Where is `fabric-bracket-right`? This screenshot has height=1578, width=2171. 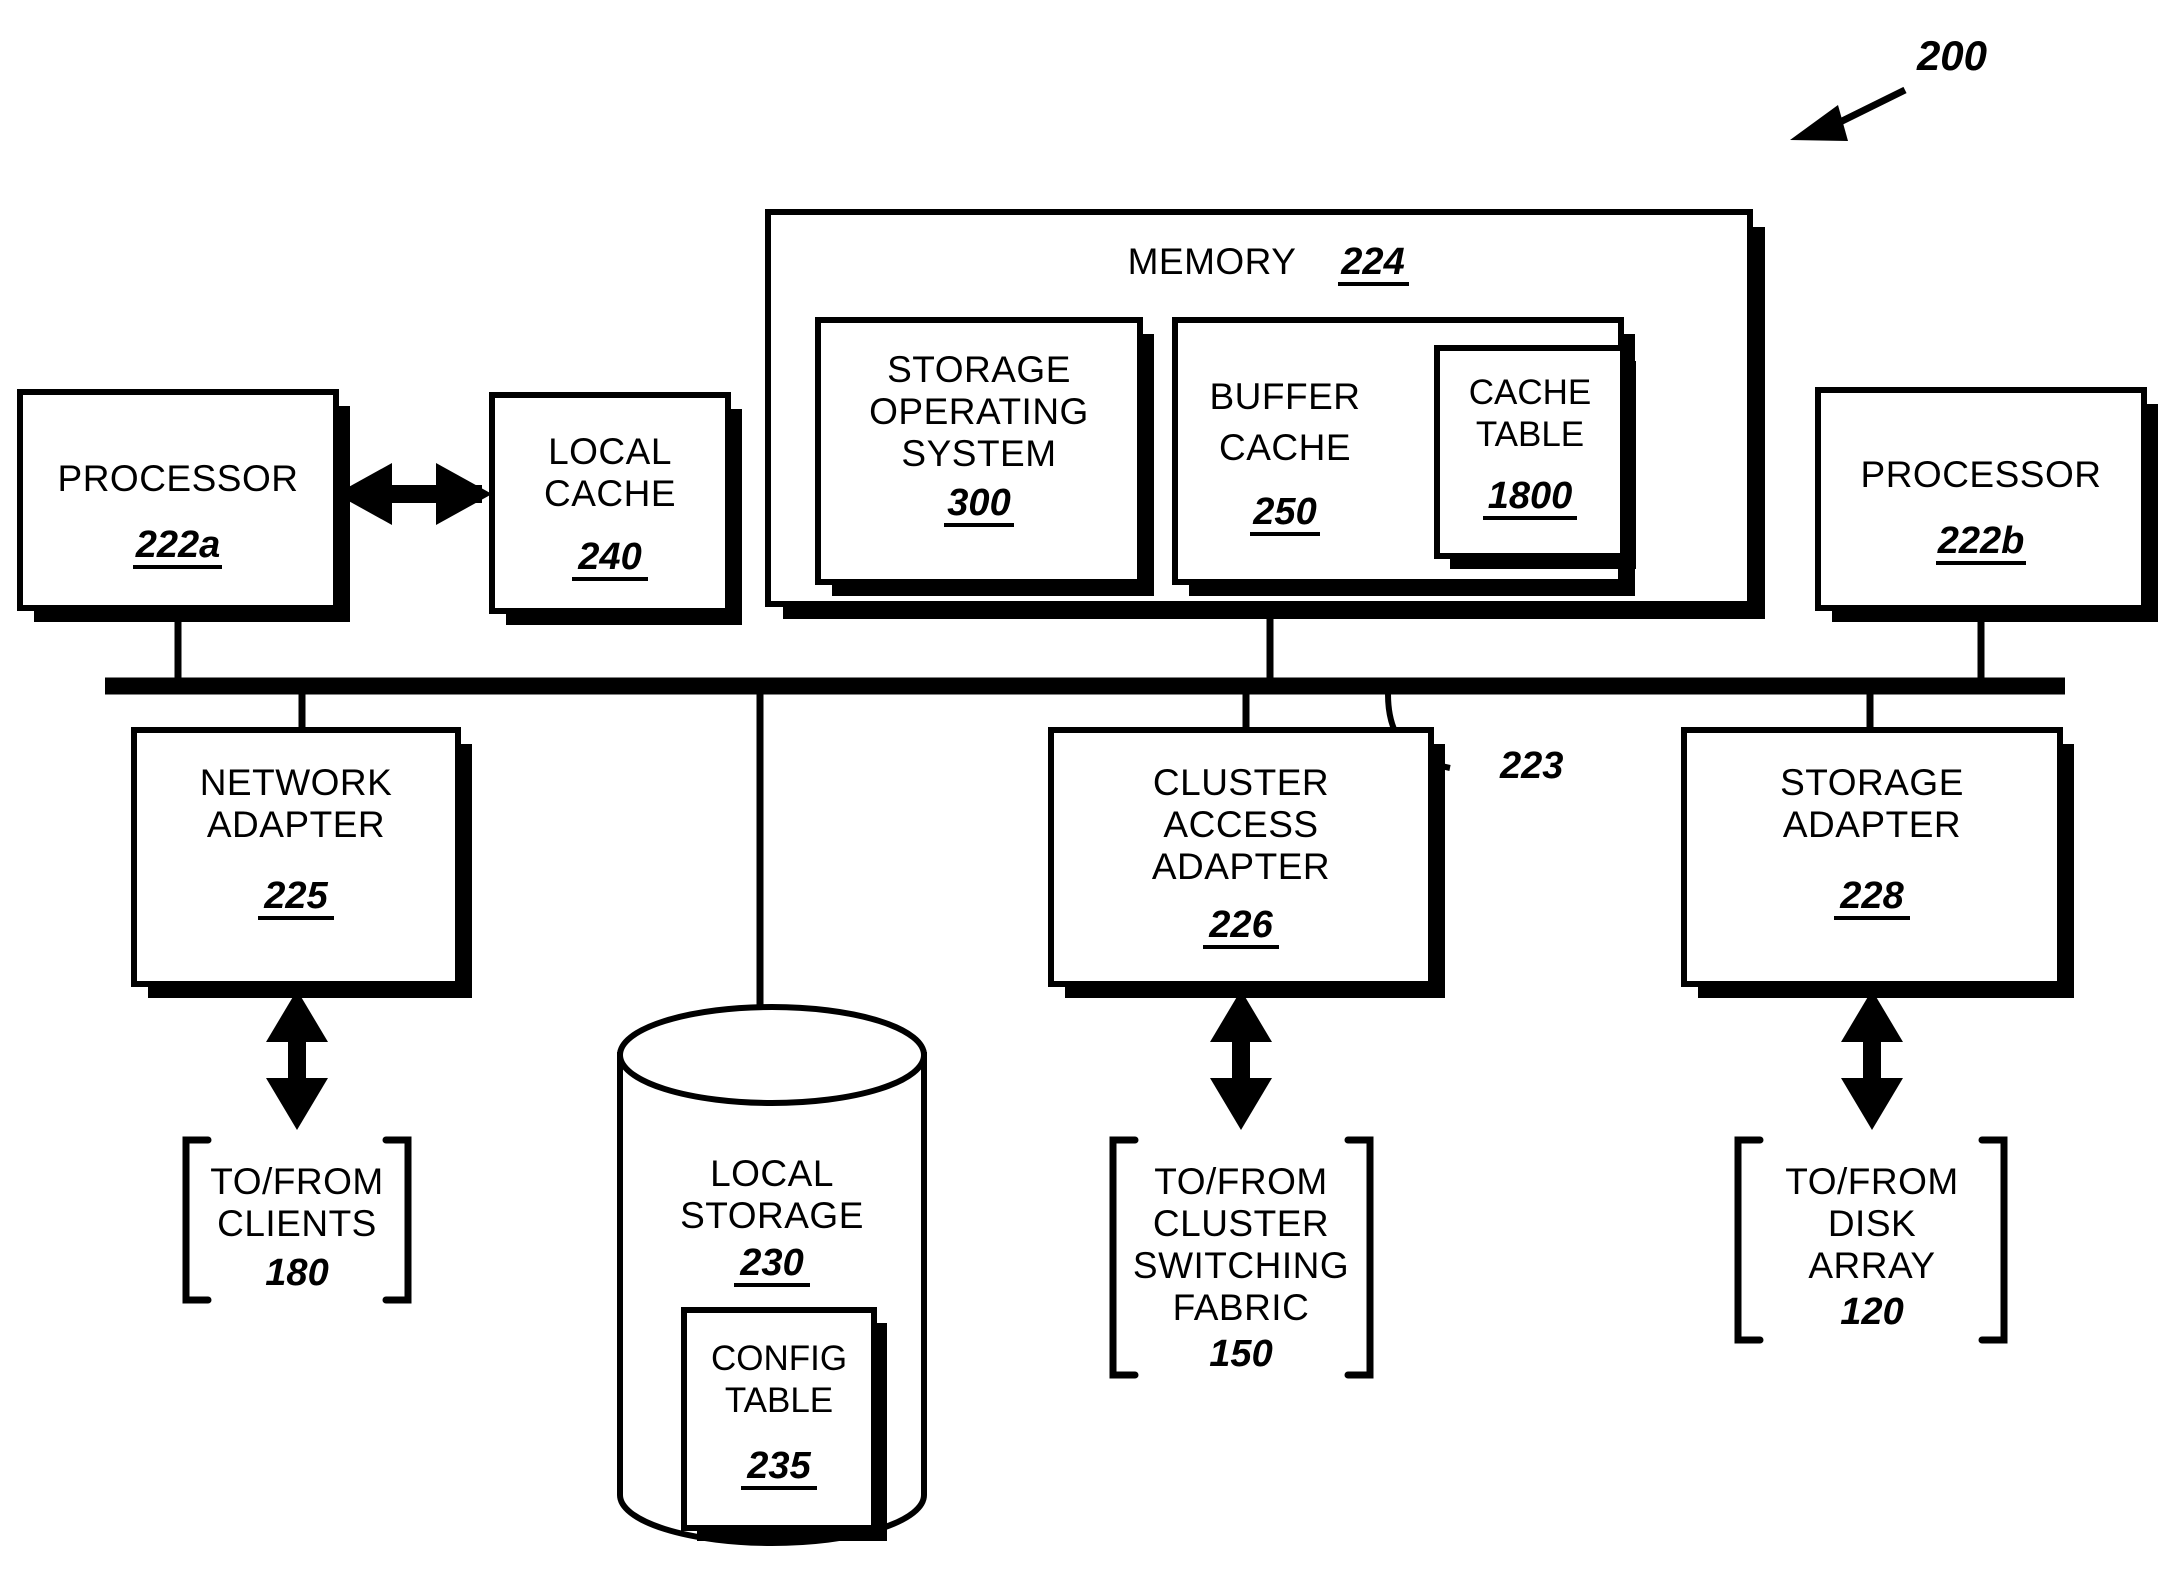 fabric-bracket-right is located at coordinates (1359, 1257).